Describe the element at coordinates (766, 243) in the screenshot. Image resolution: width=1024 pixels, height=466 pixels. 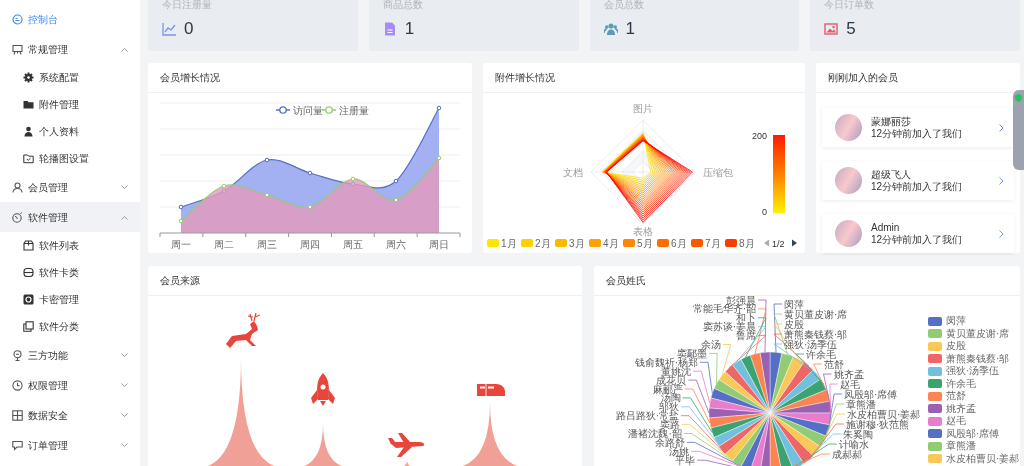
I see `previous-page-icon` at that location.